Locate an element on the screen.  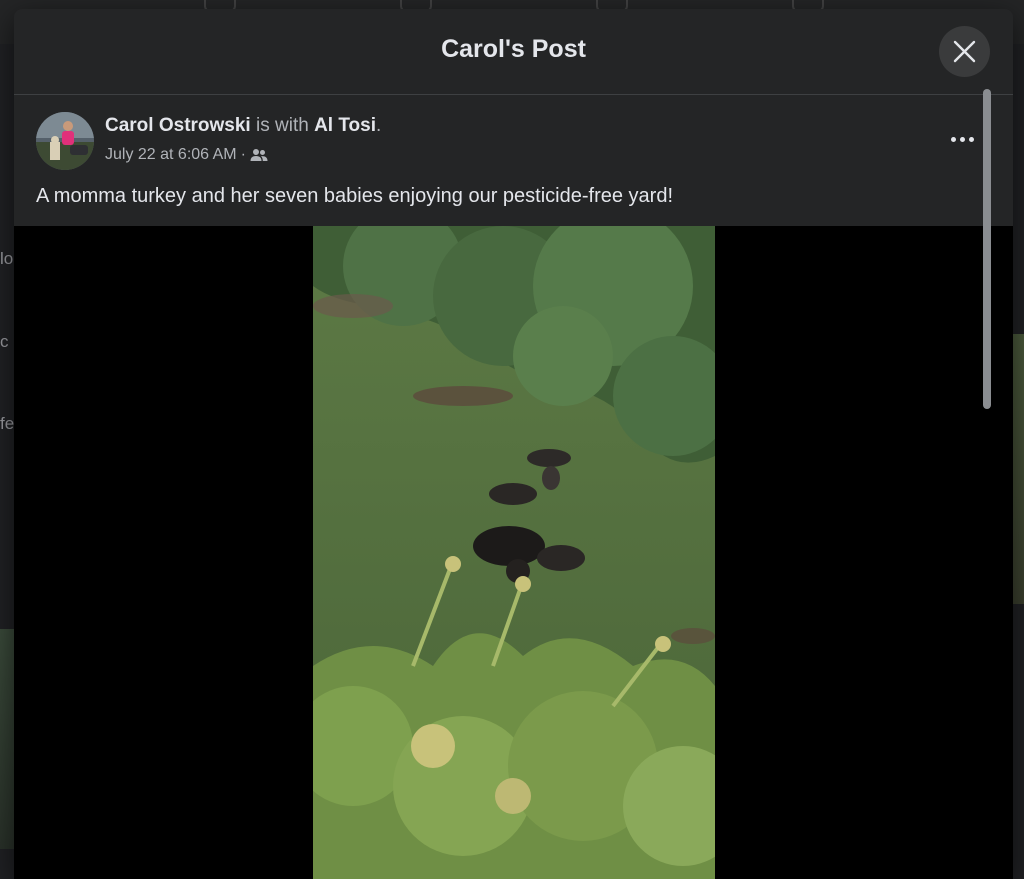
background-text-fragment: c is located at coordinates (4, 341).